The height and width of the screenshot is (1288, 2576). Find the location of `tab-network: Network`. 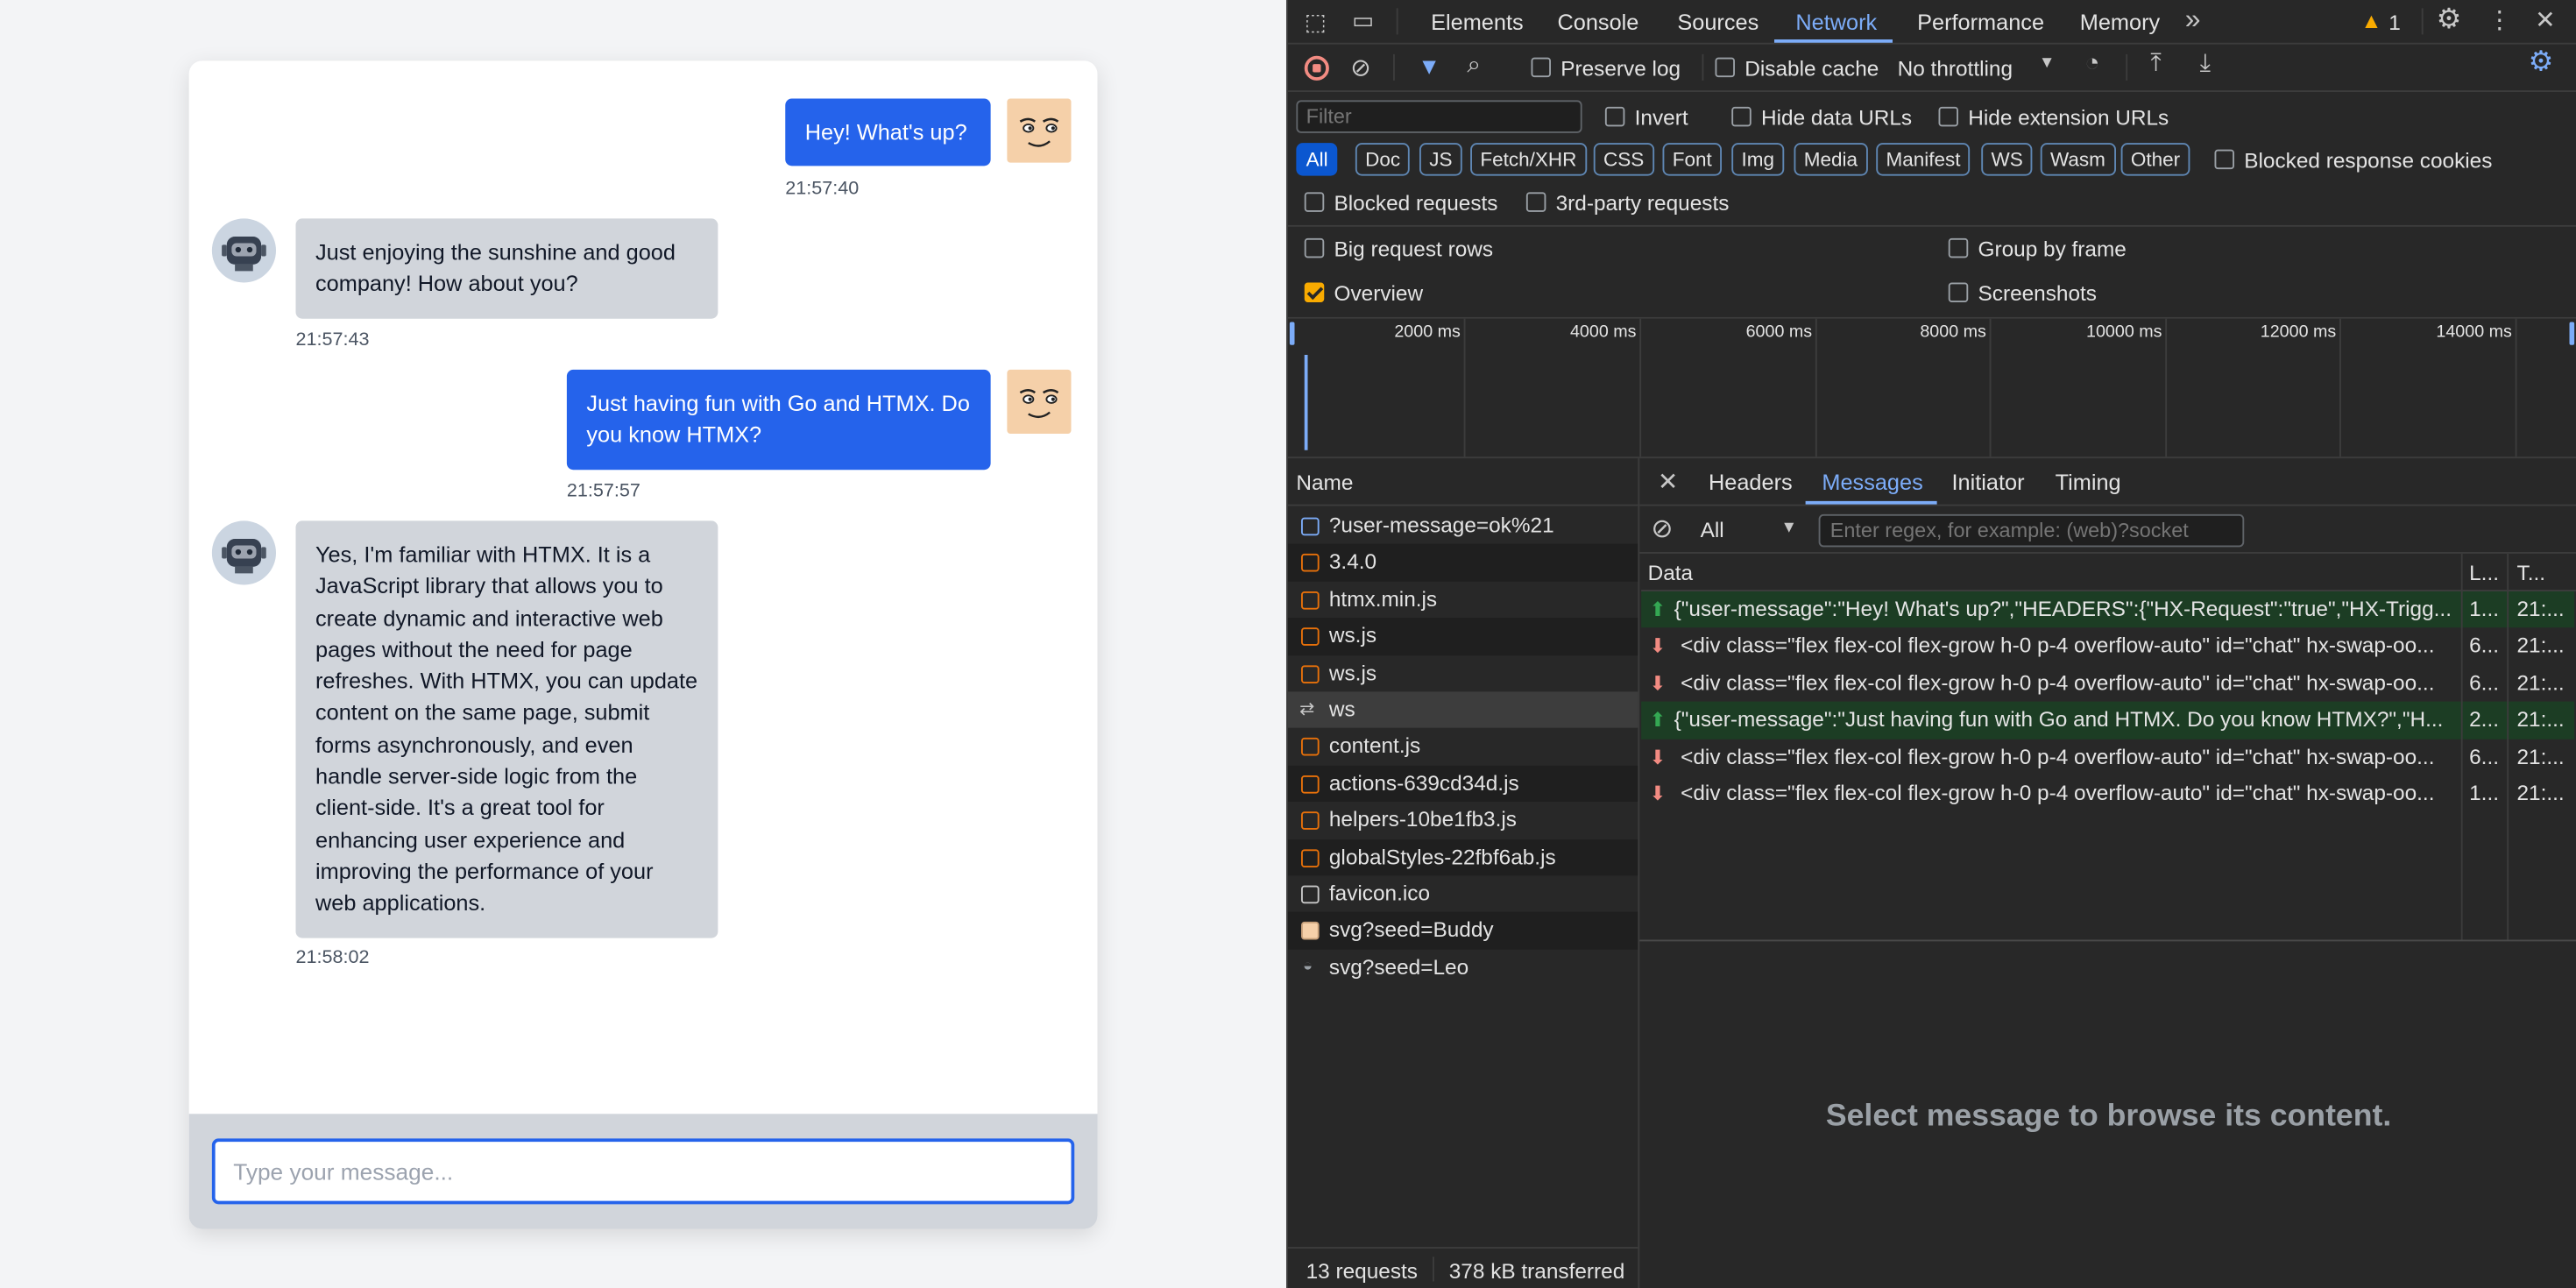

tab-network: Network is located at coordinates (1836, 22).